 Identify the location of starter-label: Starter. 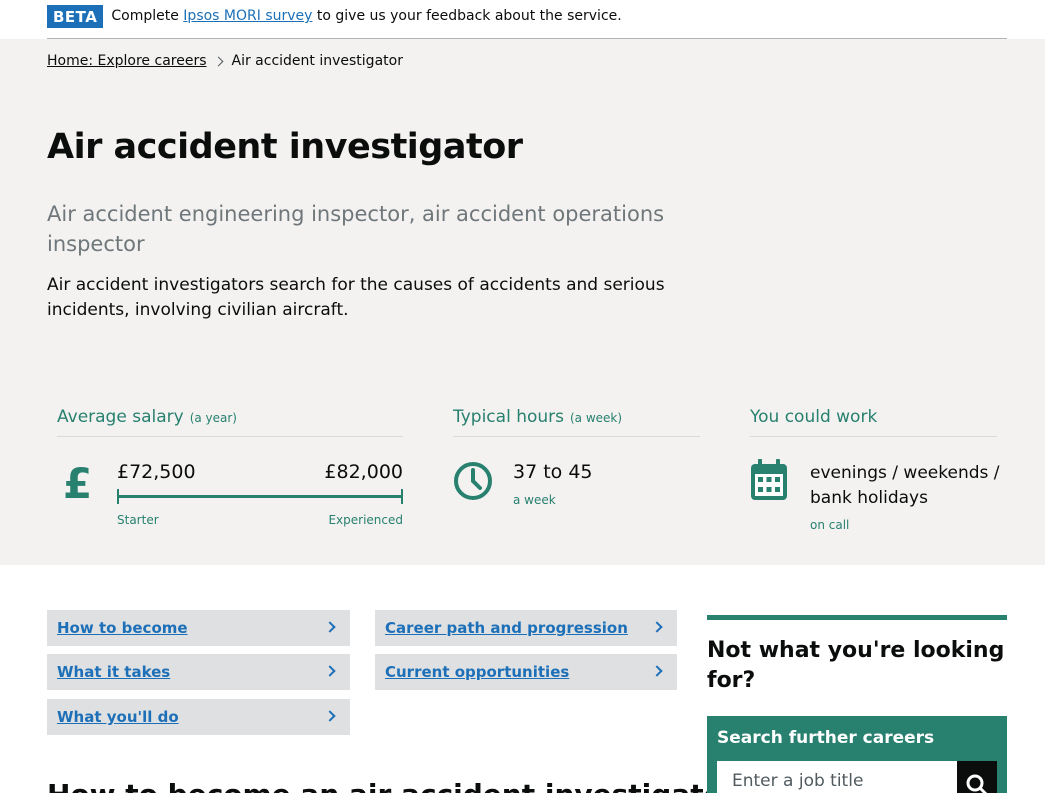
(138, 520).